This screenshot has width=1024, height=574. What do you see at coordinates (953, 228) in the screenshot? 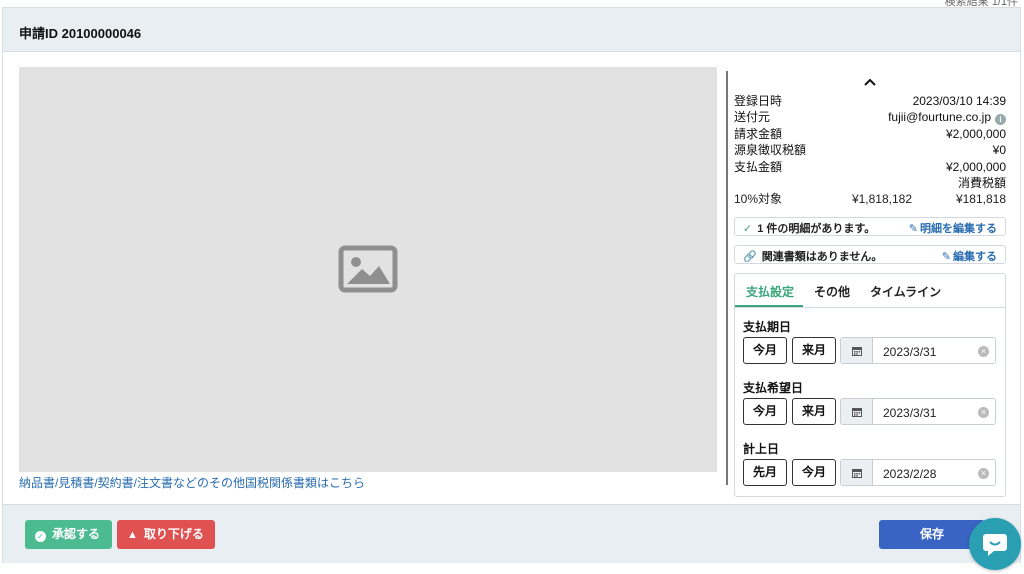
I see `edit-line-items-link: ✎ 明細を編集する` at bounding box center [953, 228].